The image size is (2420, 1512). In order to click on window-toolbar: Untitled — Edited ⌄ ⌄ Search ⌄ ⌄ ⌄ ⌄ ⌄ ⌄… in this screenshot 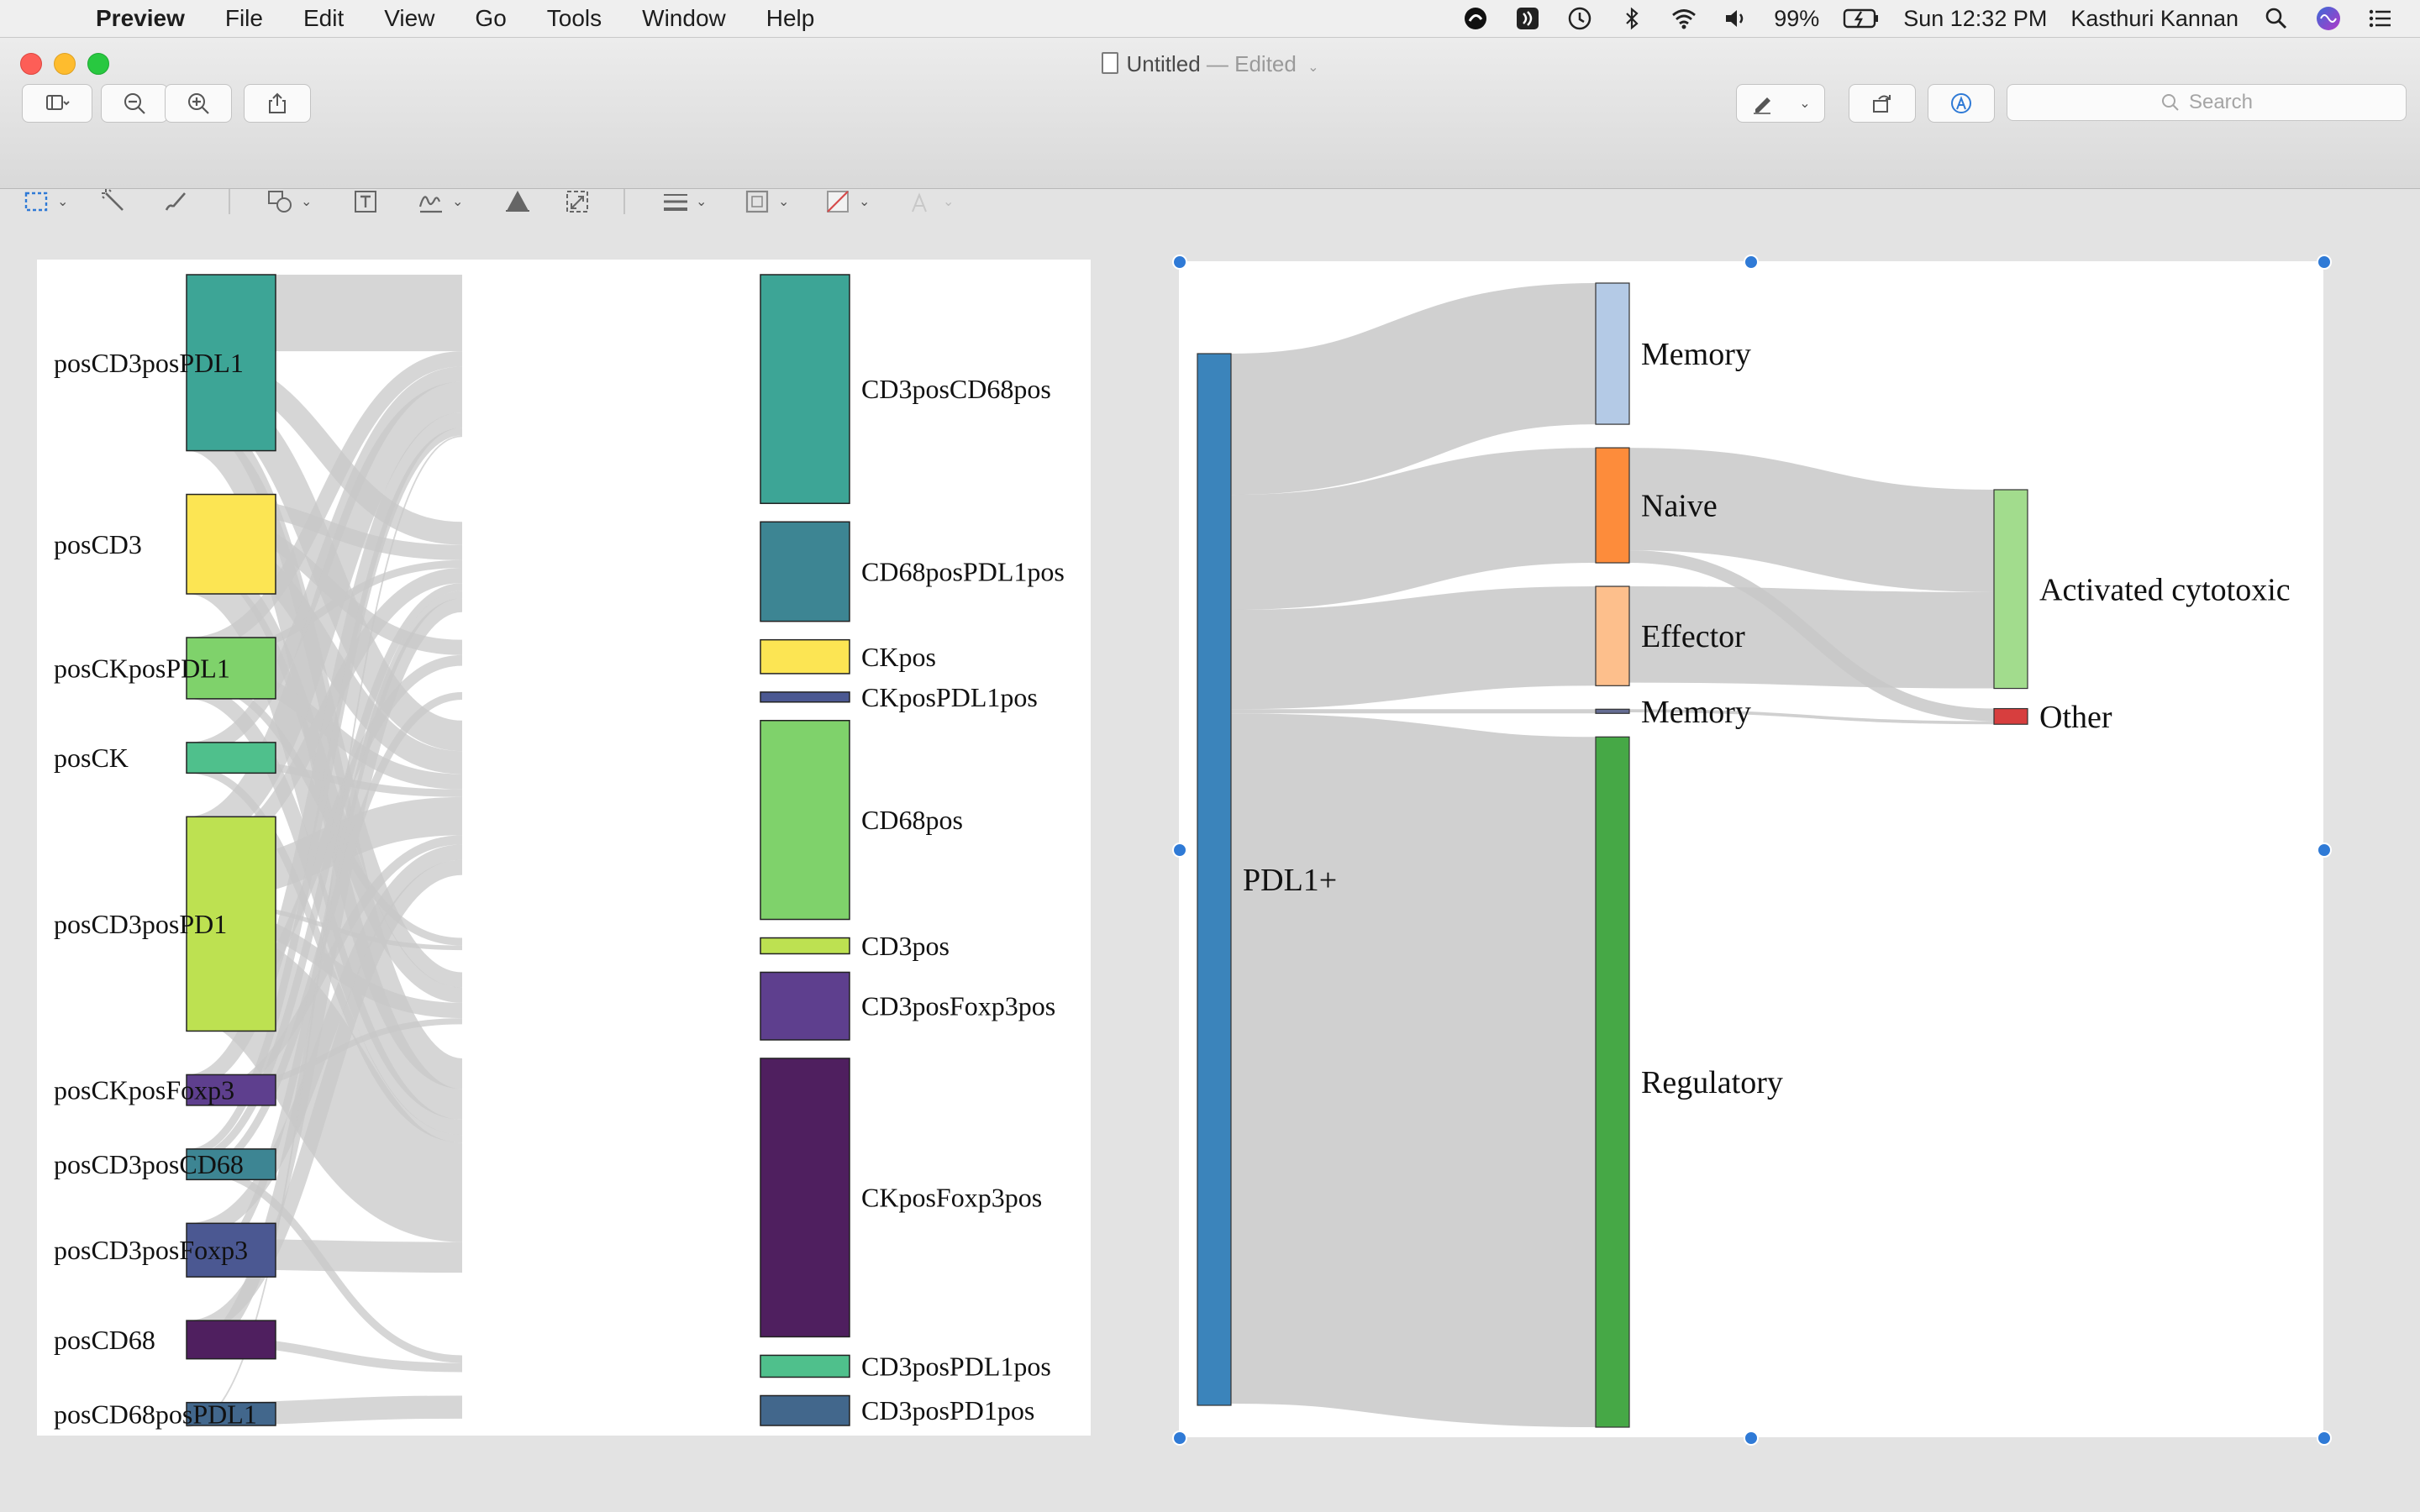, I will do `click(1210, 126)`.